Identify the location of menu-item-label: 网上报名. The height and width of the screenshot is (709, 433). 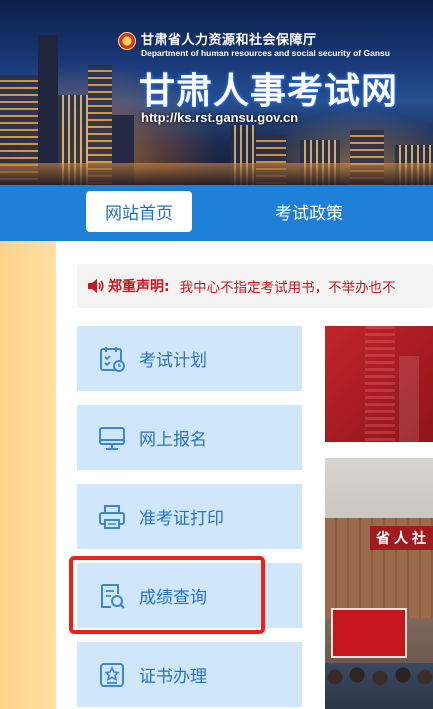
(173, 440).